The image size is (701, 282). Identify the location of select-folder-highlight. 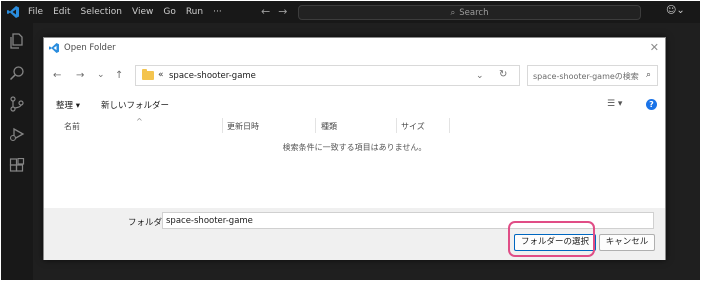
(551, 239).